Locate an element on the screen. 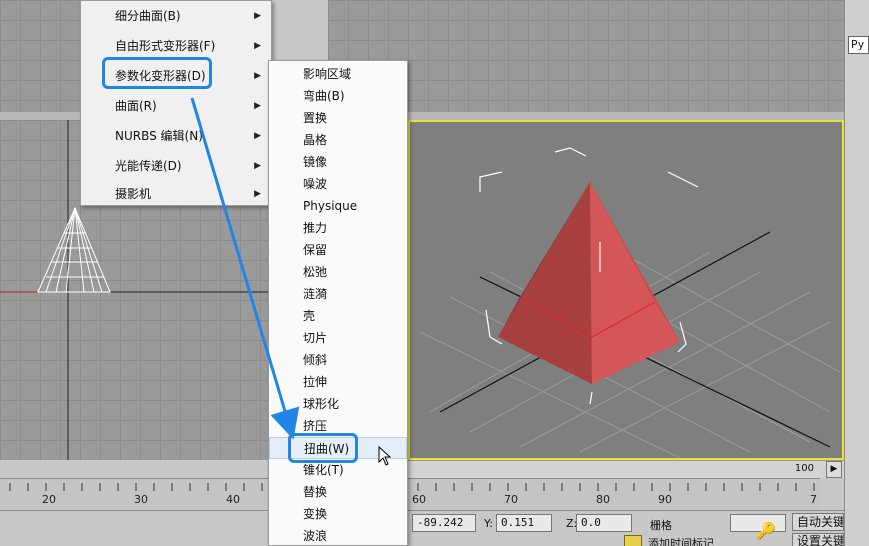  submenu-item: 影响区域 is located at coordinates (338, 74).